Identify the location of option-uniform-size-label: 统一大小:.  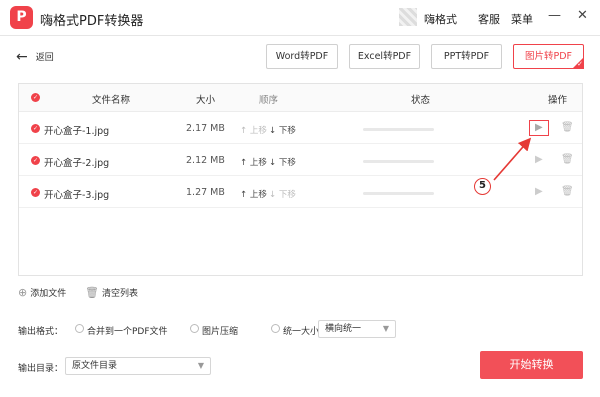
(303, 332).